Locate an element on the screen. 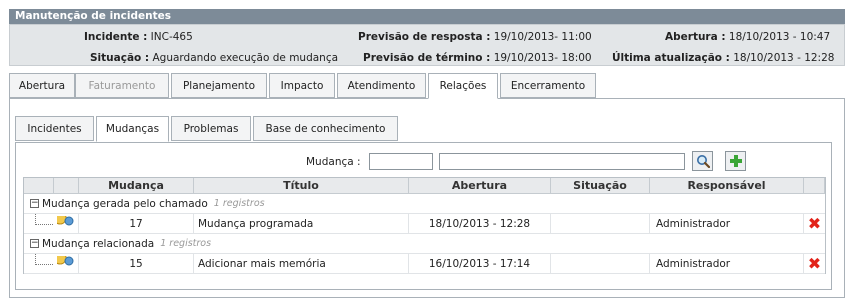 This screenshot has width=853, height=307. incident-label: Incidente : is located at coordinates (116, 37).